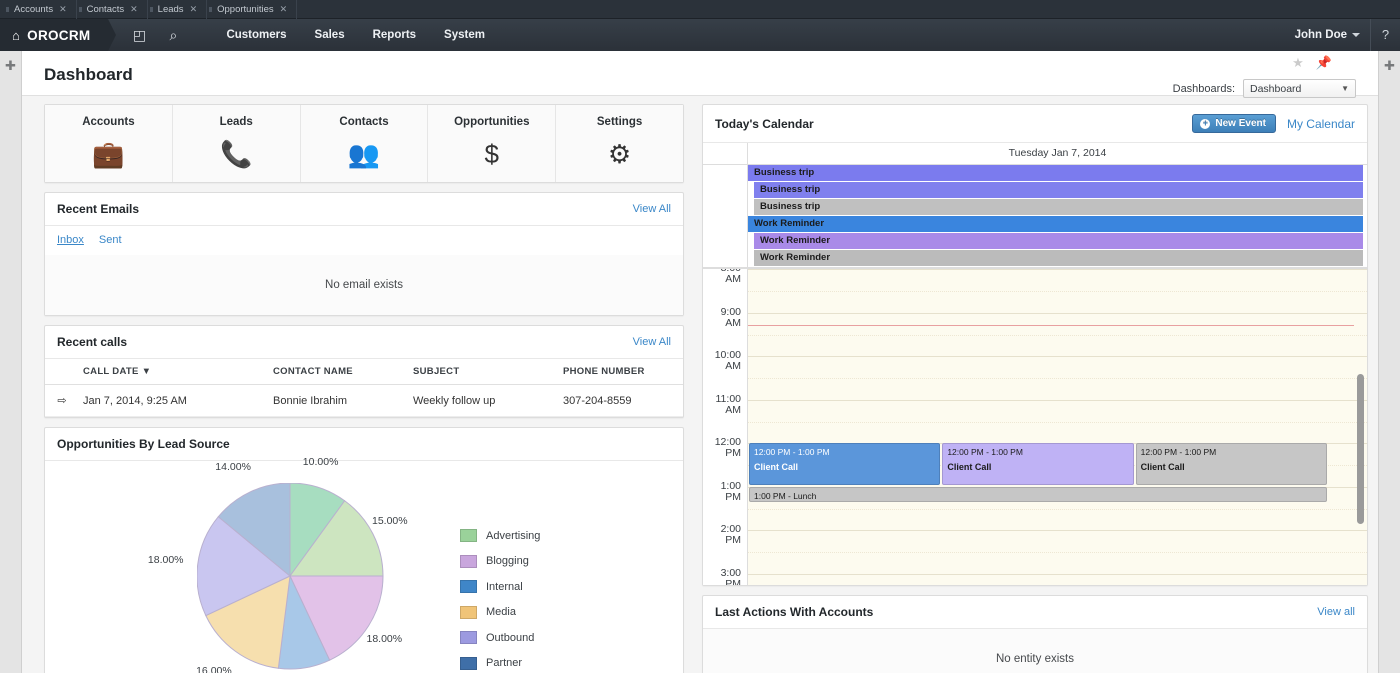 The image size is (1400, 673). Describe the element at coordinates (776, 467) in the screenshot. I see `event-title: Client Call` at that location.